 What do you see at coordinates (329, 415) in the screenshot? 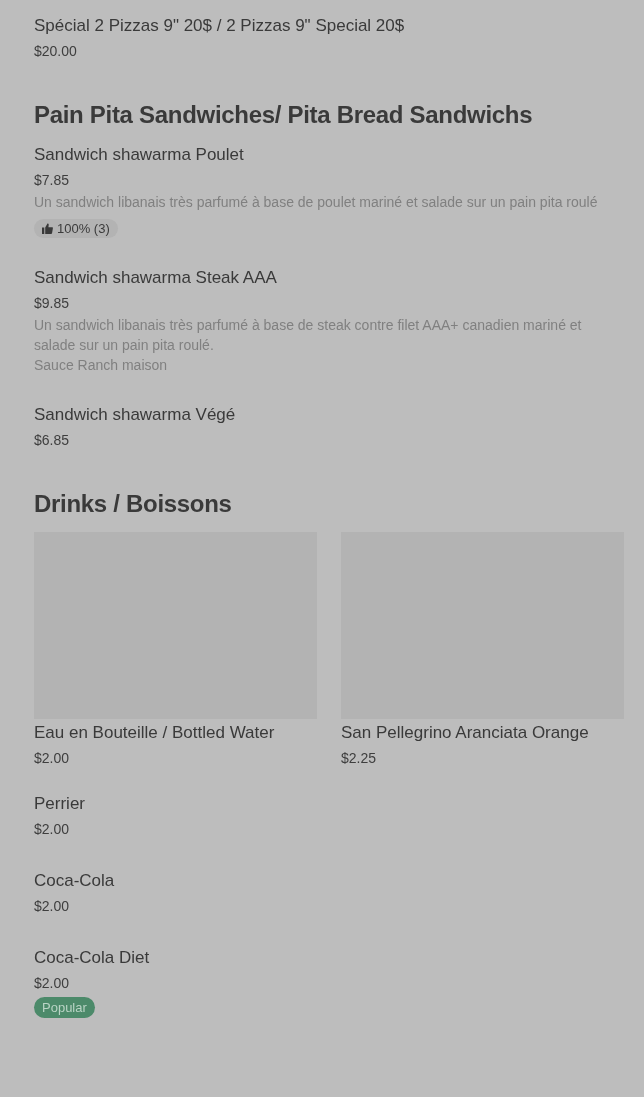
I see `item-name: Sandwich shawarma Végé` at bounding box center [329, 415].